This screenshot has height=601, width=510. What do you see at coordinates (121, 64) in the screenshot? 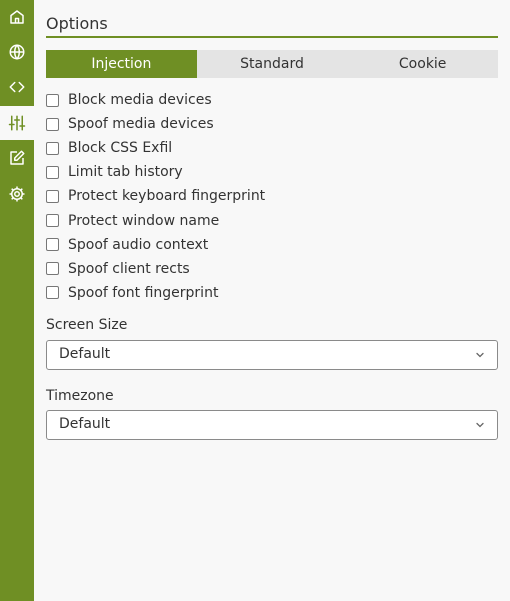
I see `tab-injection: Injection` at bounding box center [121, 64].